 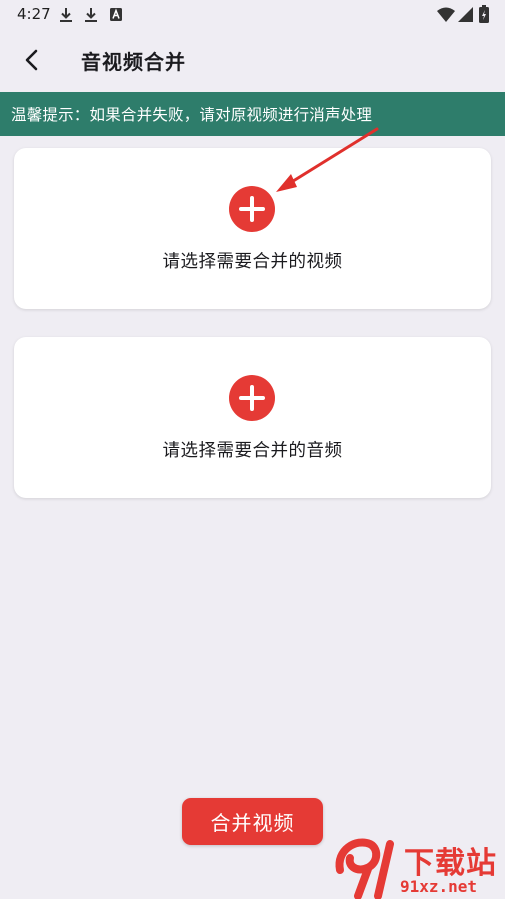 I want to click on battery-charging-icon, so click(x=484, y=14).